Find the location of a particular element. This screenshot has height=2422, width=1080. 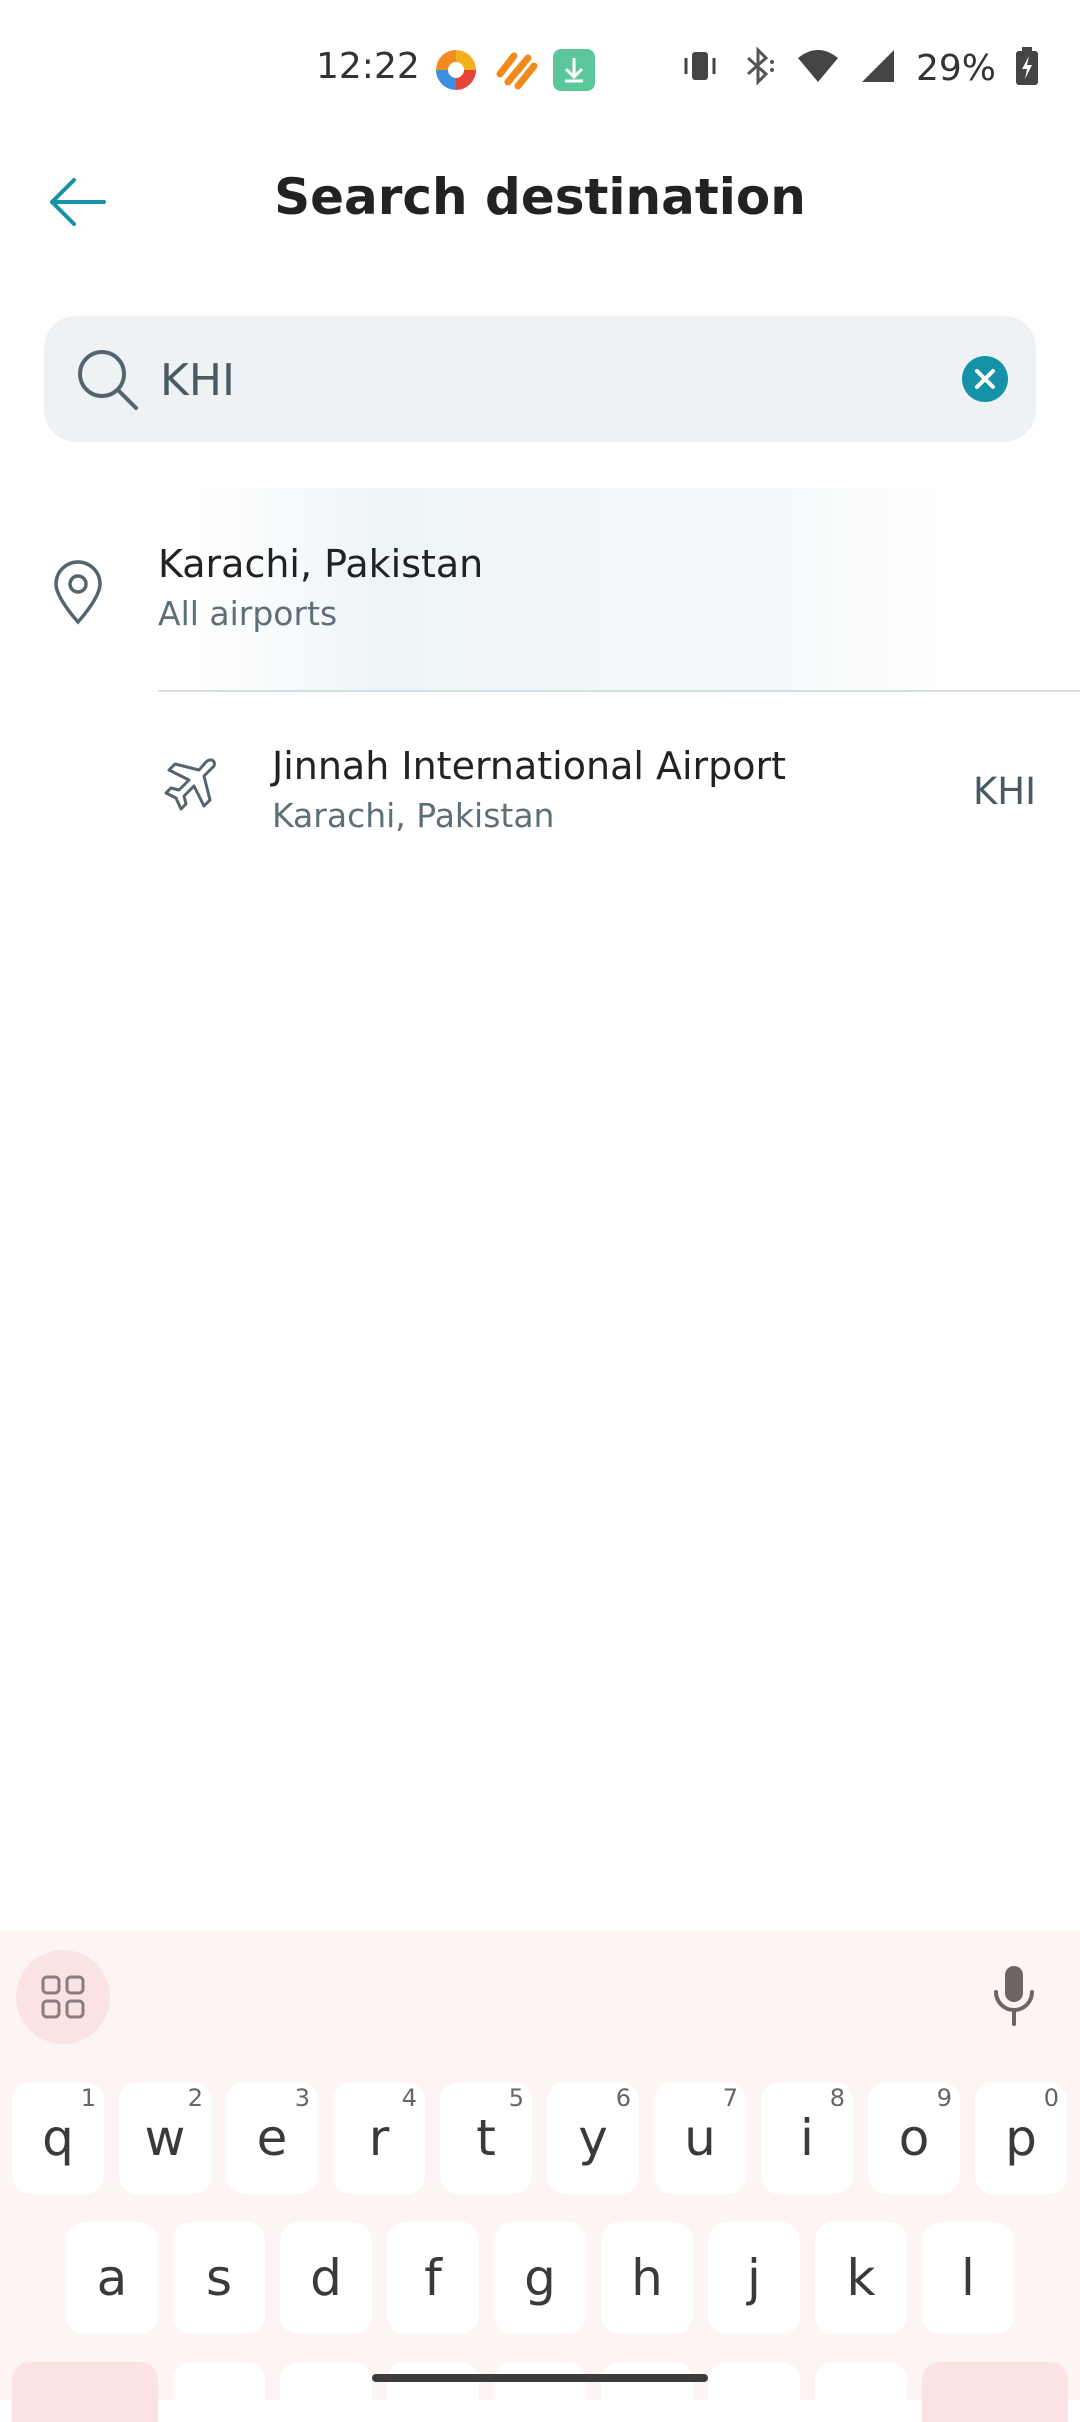

shift-key is located at coordinates (85, 2392).